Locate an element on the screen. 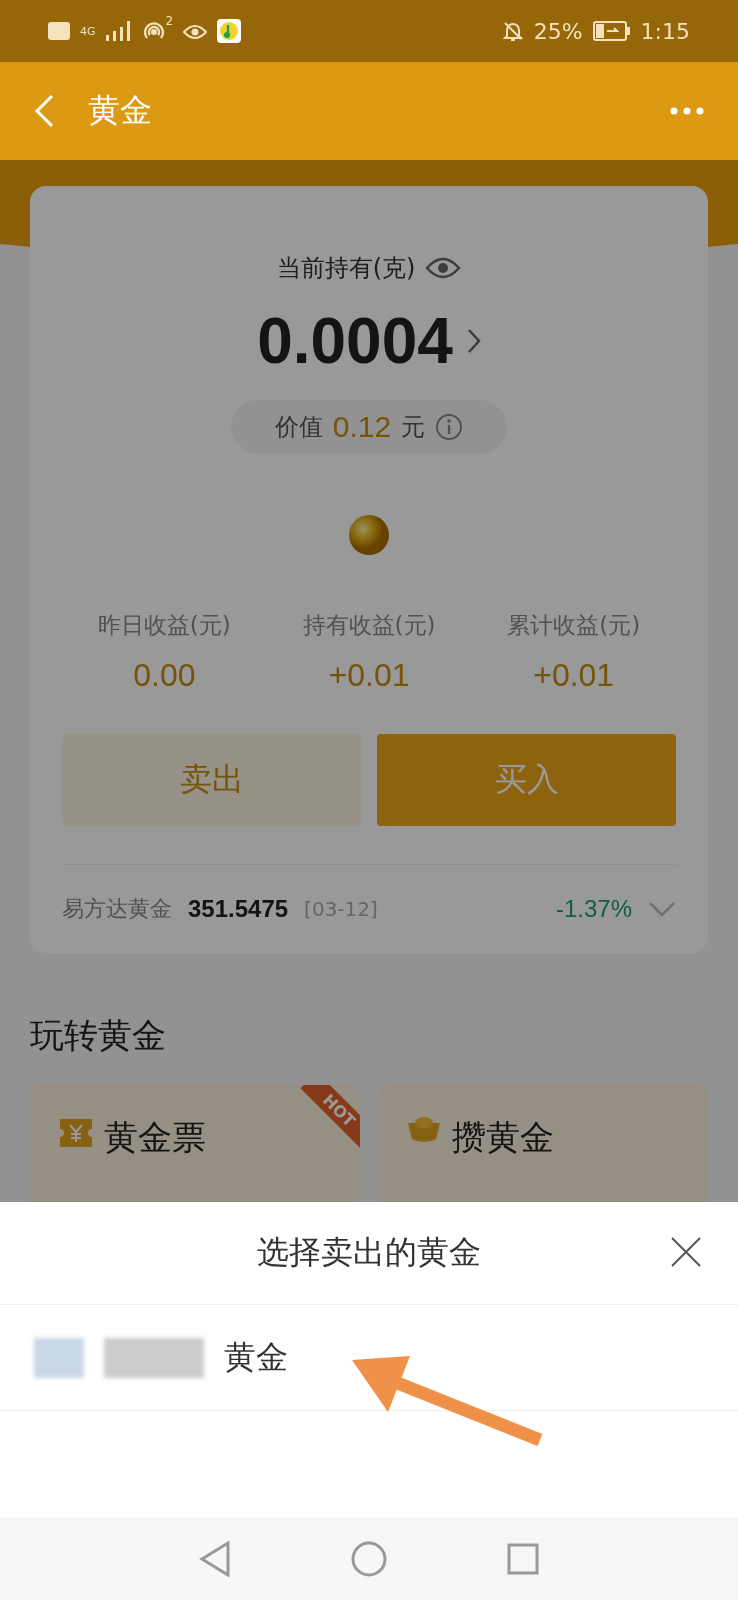 This screenshot has width=738, height=1600. hotspot-count: 2 is located at coordinates (169, 21).